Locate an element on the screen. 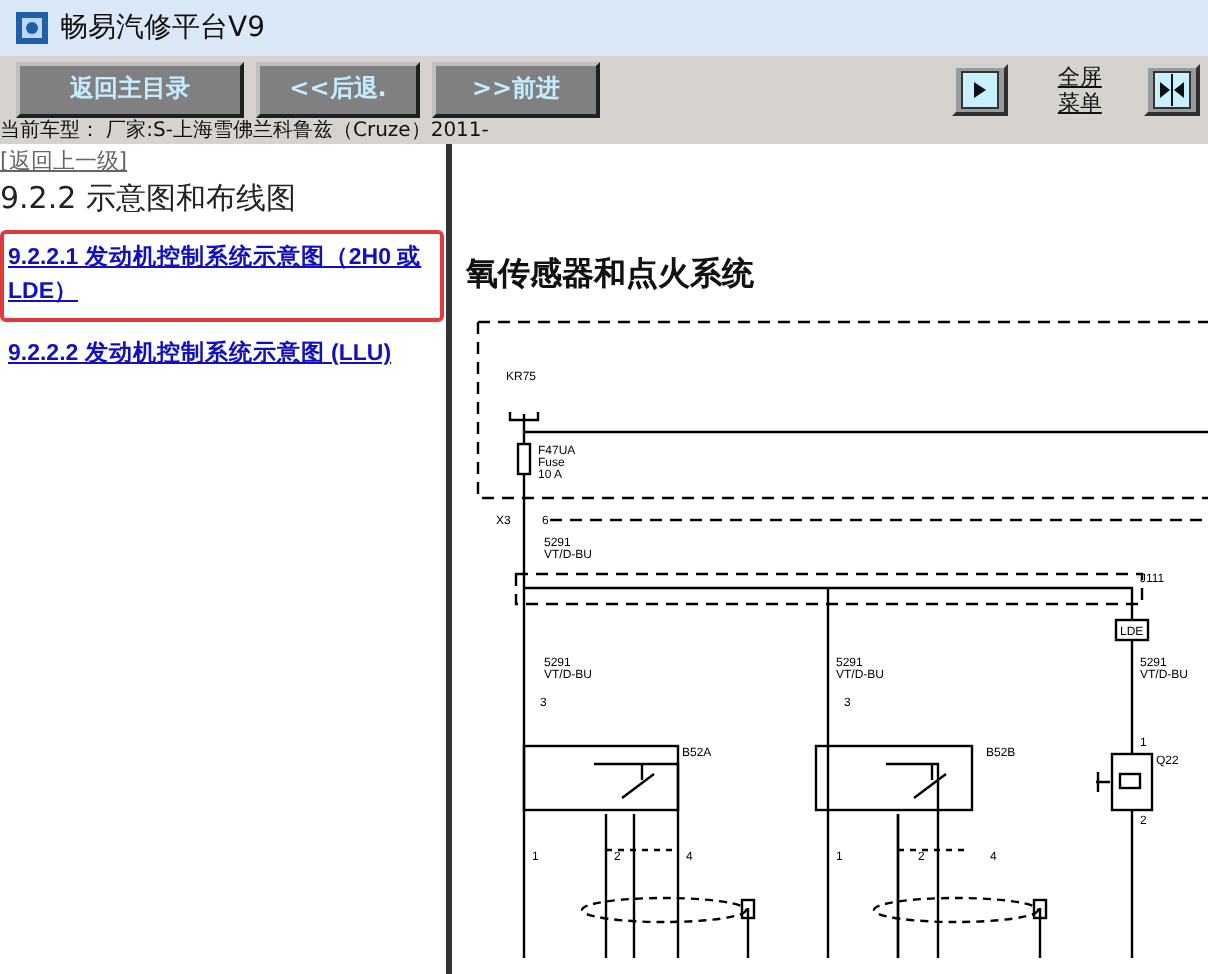 The height and width of the screenshot is (974, 1208). split-icon is located at coordinates (1172, 89).